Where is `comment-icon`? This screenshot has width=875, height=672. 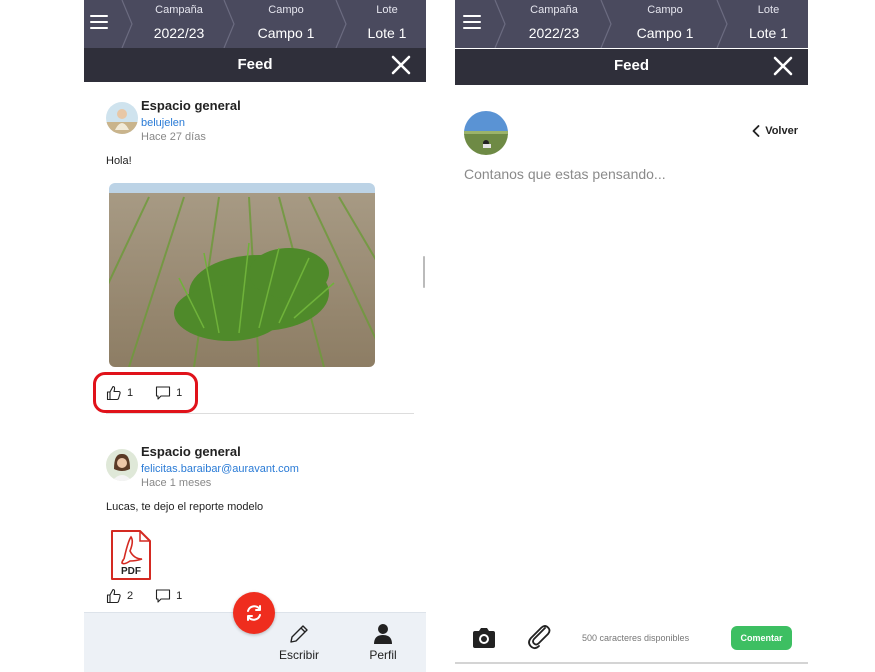
comment-icon is located at coordinates (163, 596).